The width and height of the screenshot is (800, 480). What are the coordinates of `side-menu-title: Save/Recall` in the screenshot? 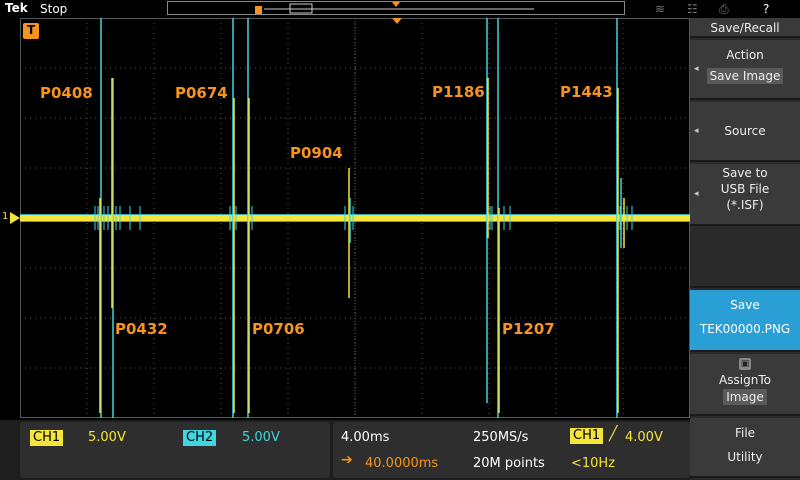 It's located at (745, 28).